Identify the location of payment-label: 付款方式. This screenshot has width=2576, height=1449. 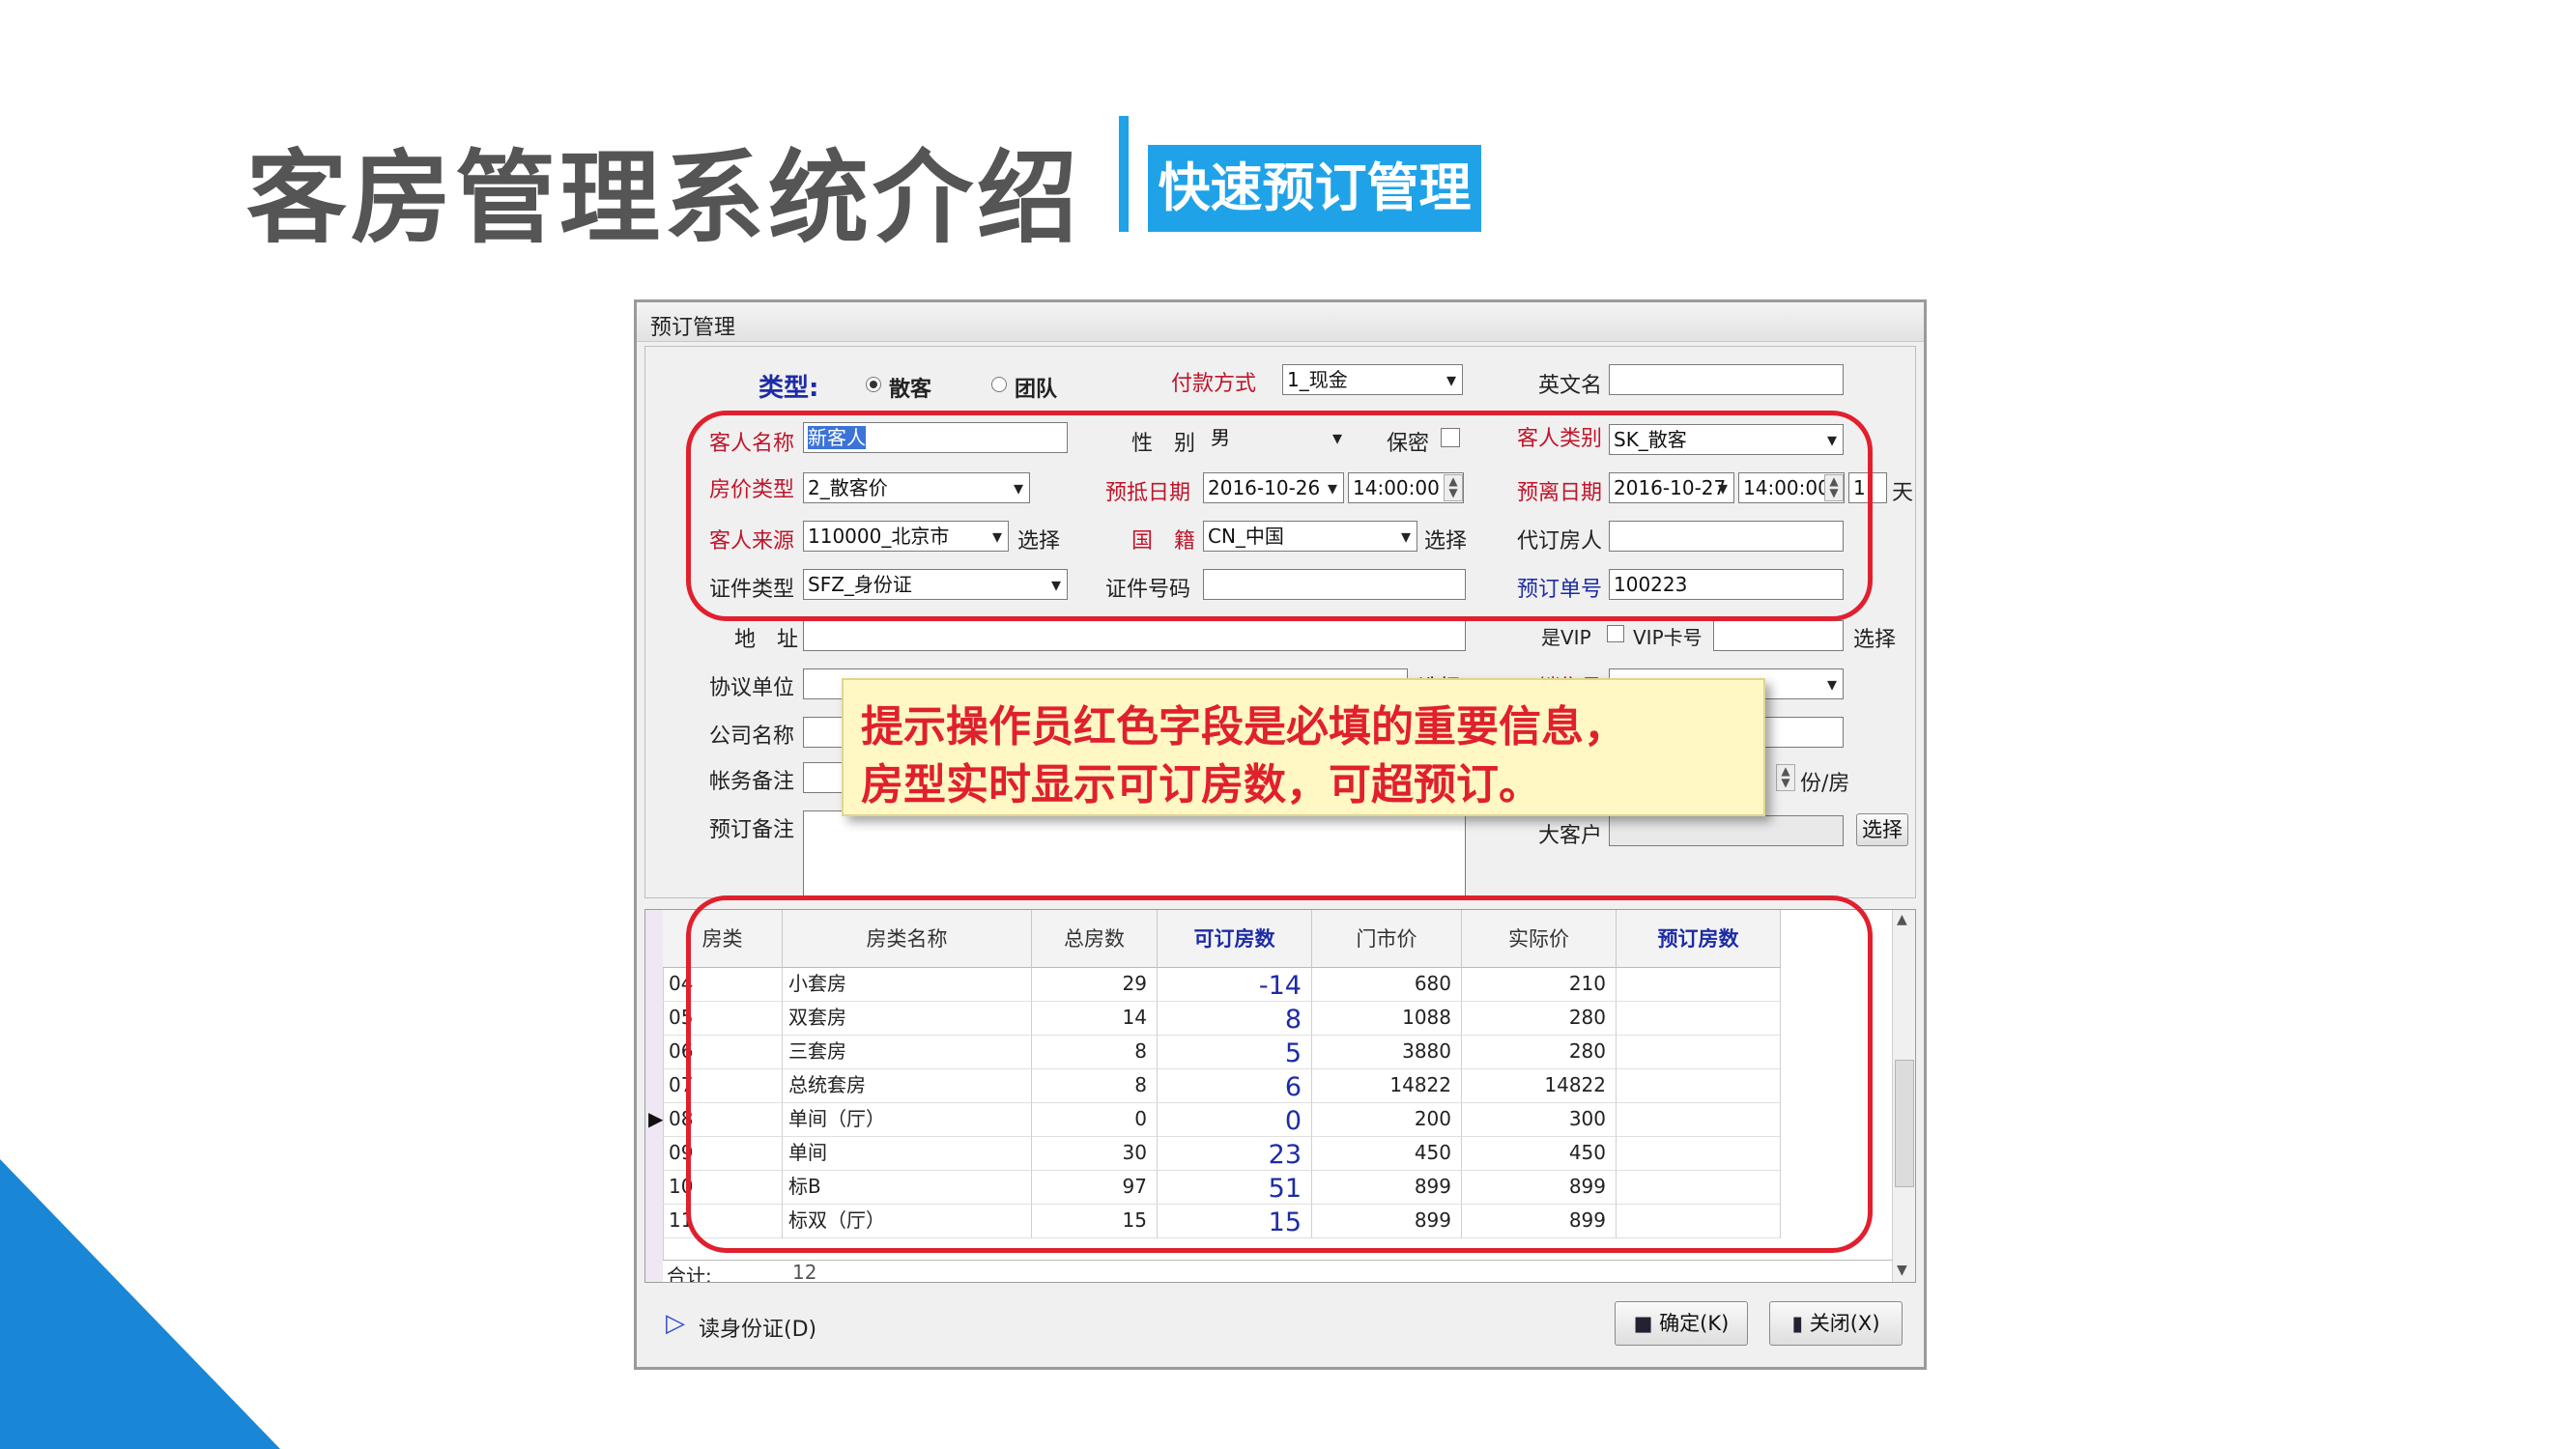
(1214, 384).